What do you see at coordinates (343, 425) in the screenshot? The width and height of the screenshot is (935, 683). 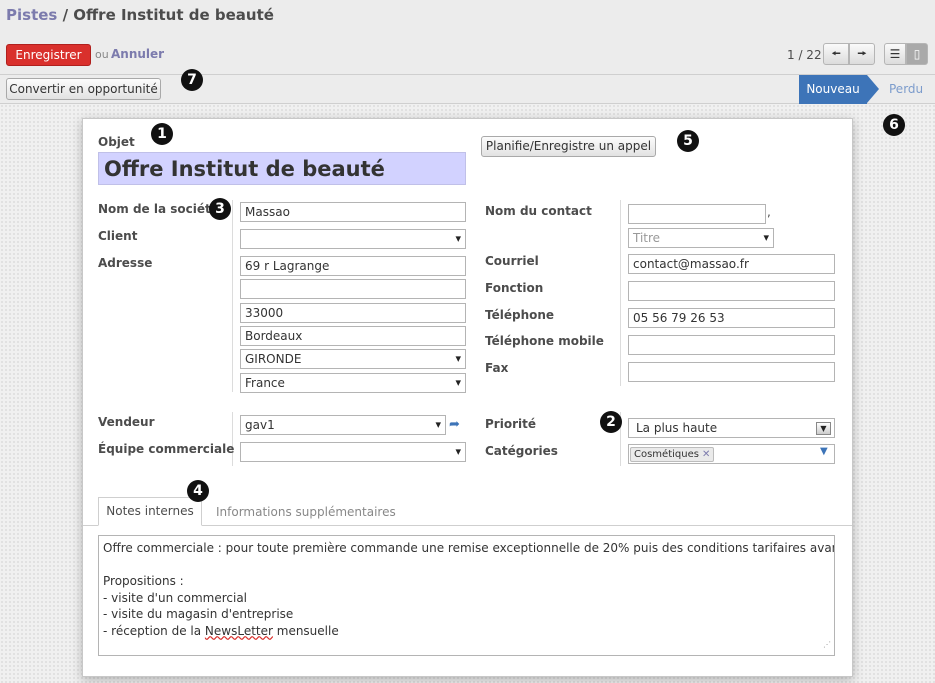 I see `salesperson-select: gav1` at bounding box center [343, 425].